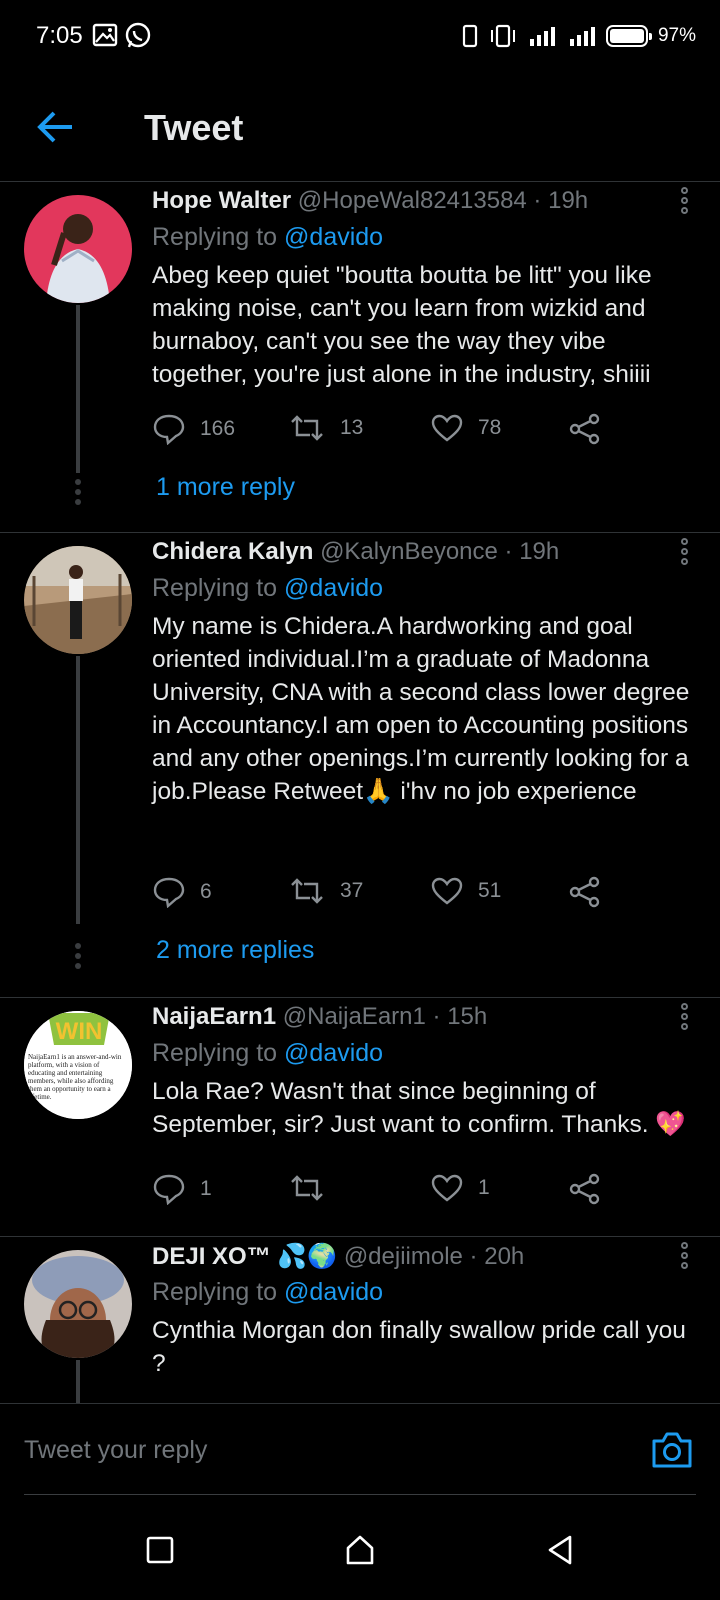 The image size is (720, 1600). I want to click on reply-button: 166, so click(193, 429).